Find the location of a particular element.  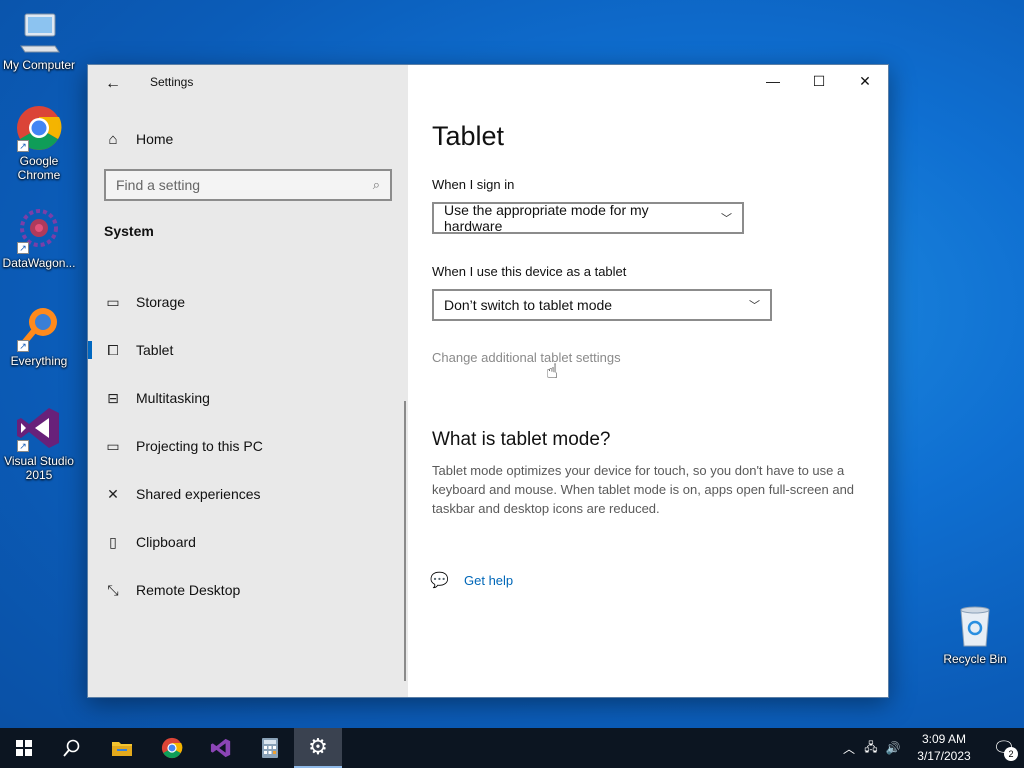

action-center-button: 🗨 2 is located at coordinates (1004, 748).